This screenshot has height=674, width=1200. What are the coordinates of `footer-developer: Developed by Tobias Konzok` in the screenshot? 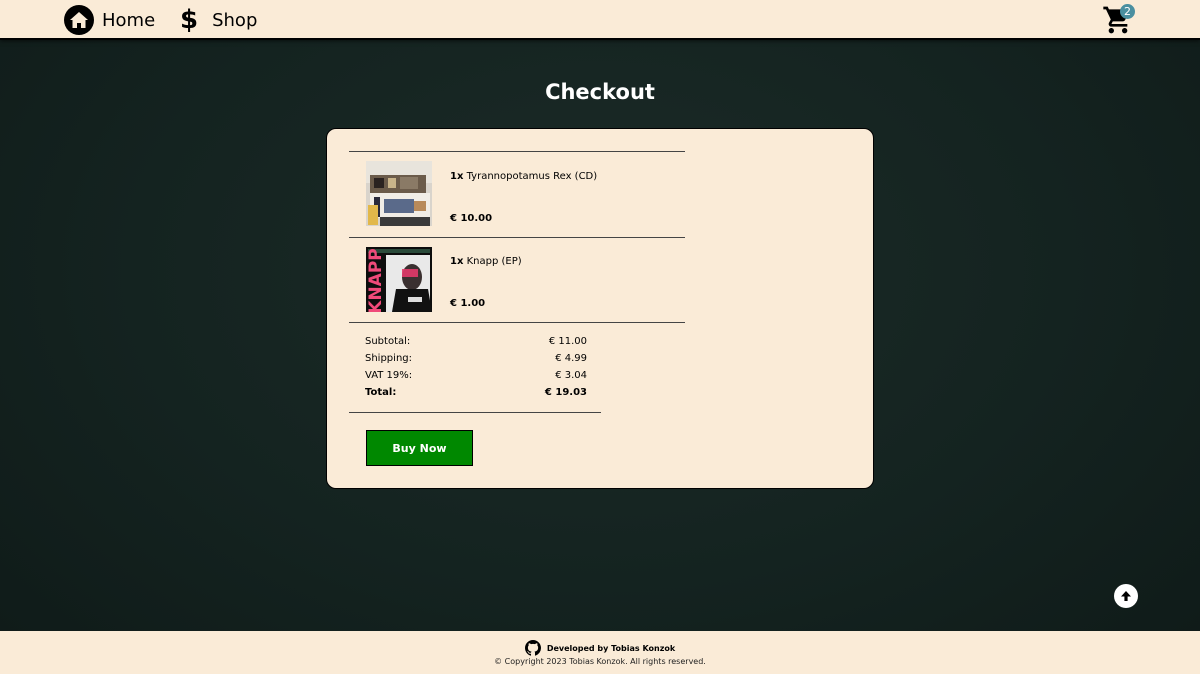 It's located at (600, 648).